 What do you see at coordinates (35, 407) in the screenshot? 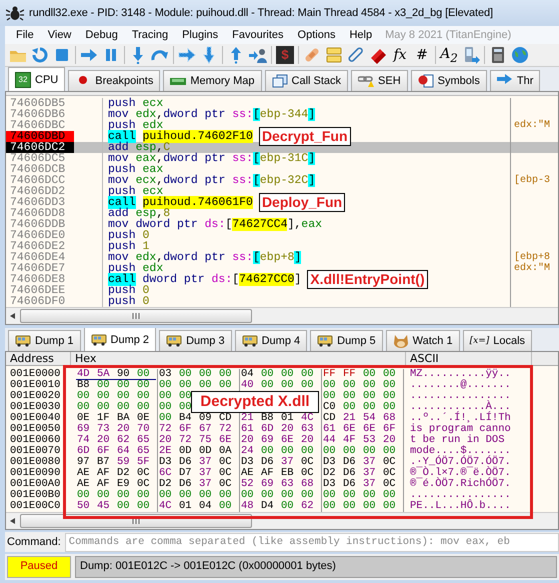
I see `address-cell-text: 001E0030` at bounding box center [35, 407].